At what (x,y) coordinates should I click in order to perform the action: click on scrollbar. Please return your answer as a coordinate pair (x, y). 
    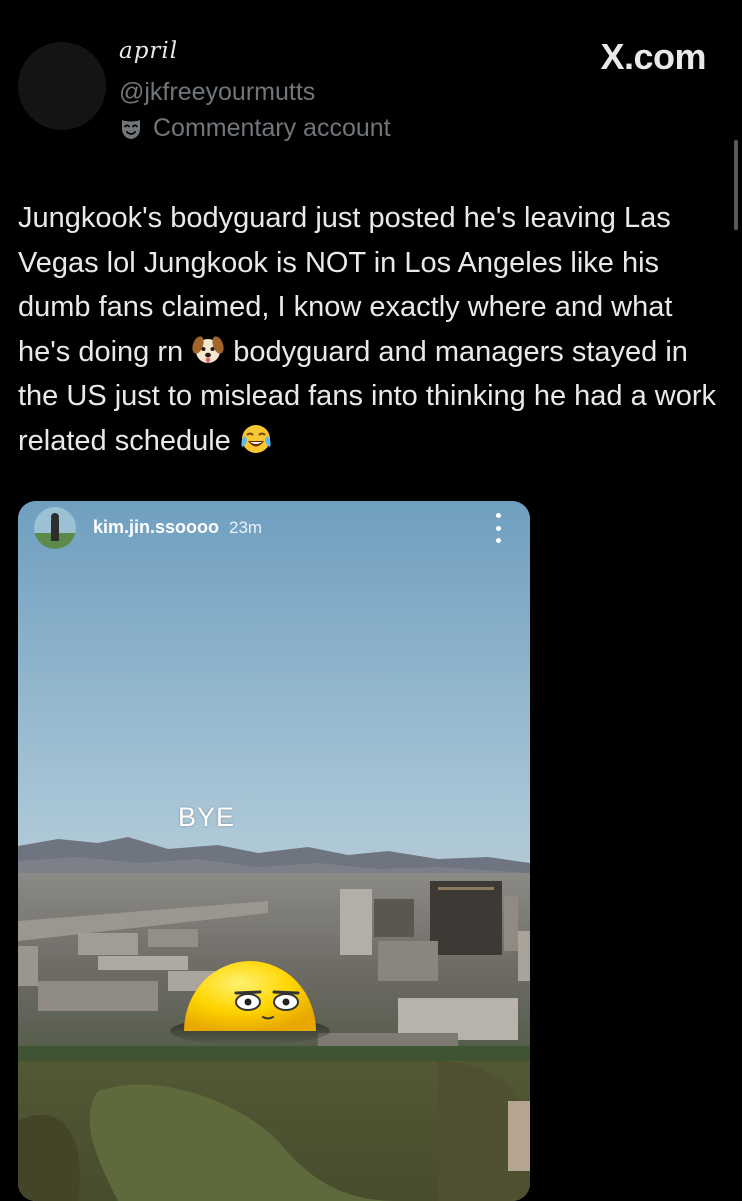
    Looking at the image, I should click on (736, 185).